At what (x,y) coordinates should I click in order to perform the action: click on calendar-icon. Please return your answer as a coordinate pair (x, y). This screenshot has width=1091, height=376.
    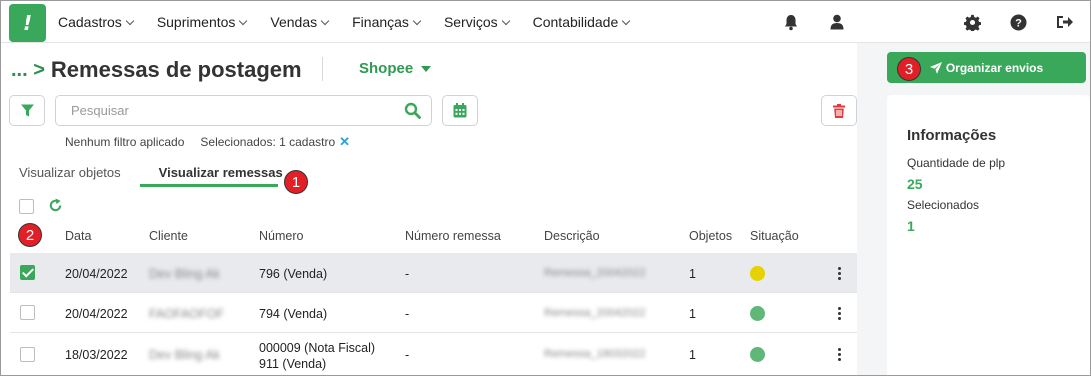
    Looking at the image, I should click on (460, 110).